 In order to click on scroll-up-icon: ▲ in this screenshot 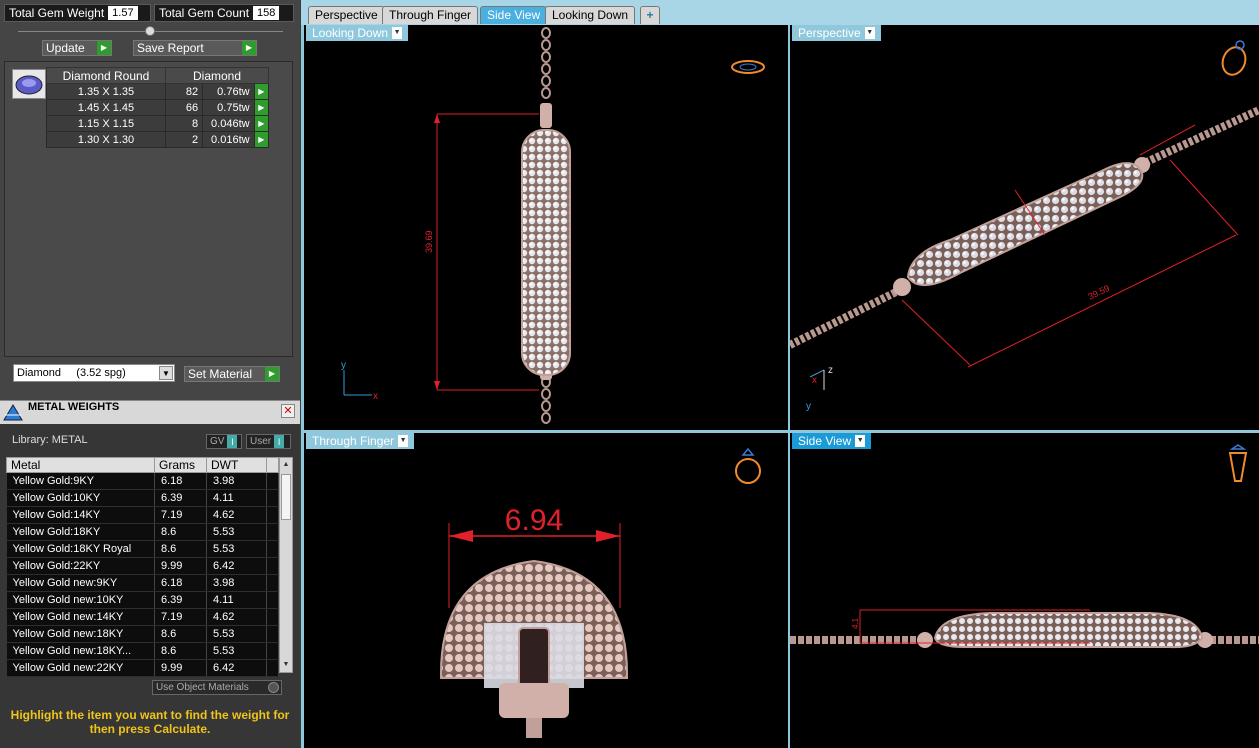, I will do `click(286, 465)`.